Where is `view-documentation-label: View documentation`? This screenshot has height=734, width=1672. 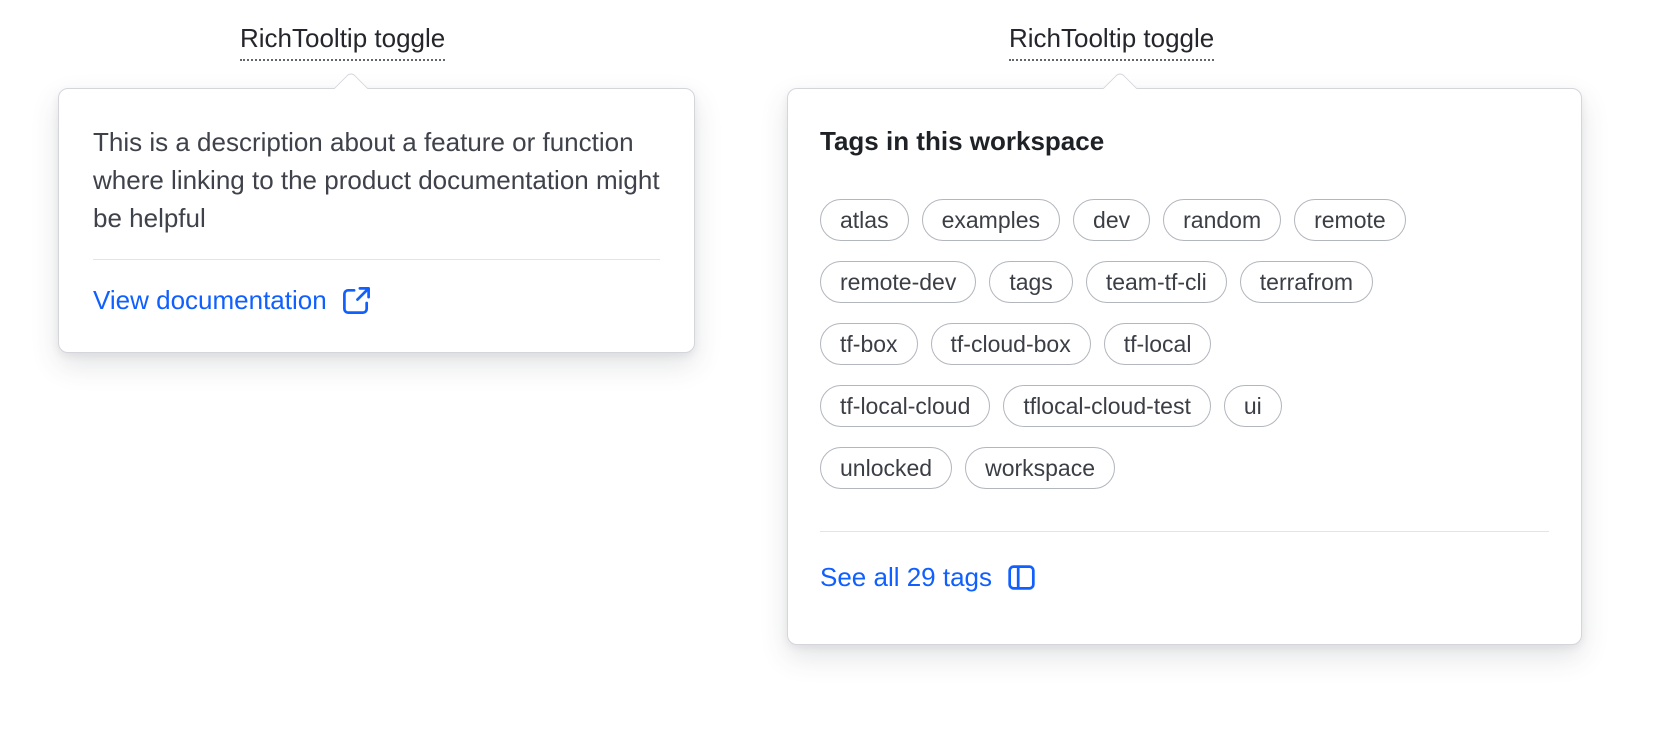 view-documentation-label: View documentation is located at coordinates (210, 300).